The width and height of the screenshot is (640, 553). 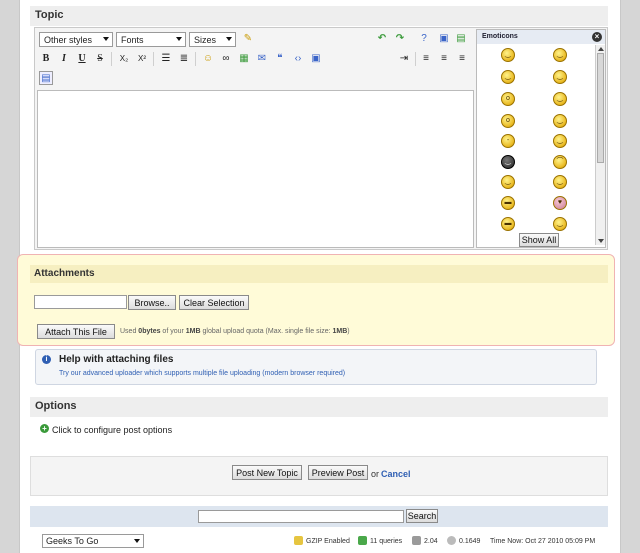 I want to click on info-icon: i, so click(x=46, y=359).